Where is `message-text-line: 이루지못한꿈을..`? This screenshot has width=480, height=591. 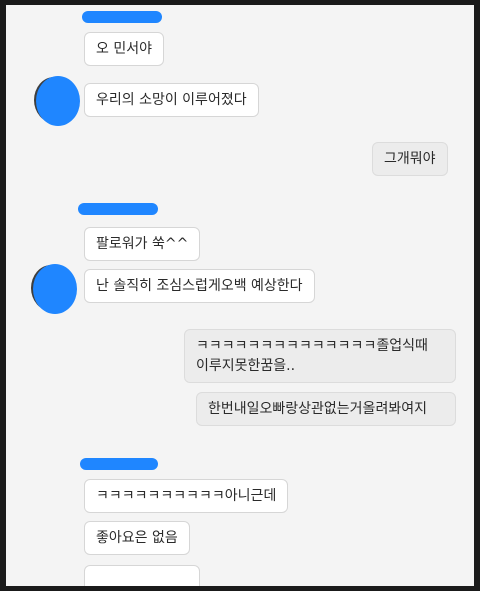
message-text-line: 이루지못한꿈을.. is located at coordinates (246, 366).